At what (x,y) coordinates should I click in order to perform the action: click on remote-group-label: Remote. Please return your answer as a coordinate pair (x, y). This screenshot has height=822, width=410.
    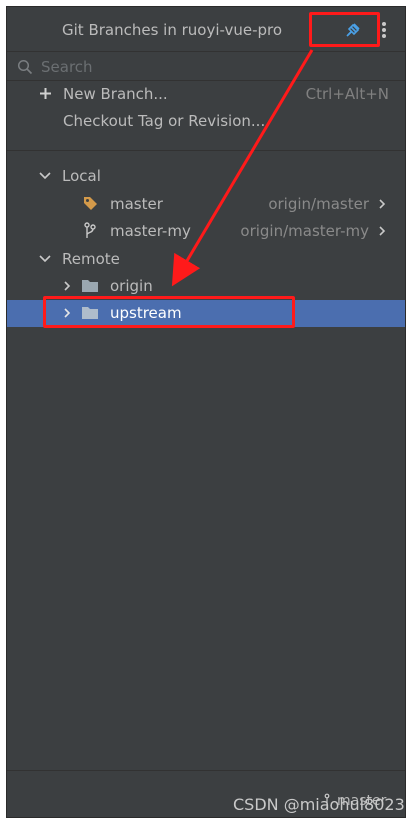
    Looking at the image, I should click on (91, 259).